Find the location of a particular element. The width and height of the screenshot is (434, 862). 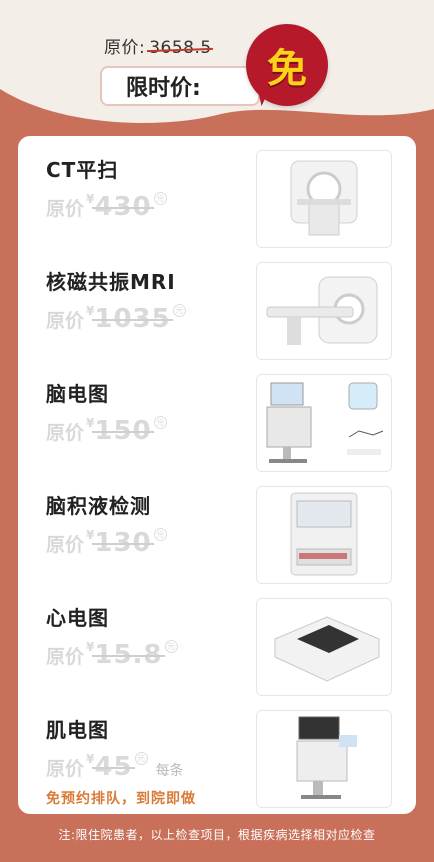

original-total-price: 原价: 3658.5 is located at coordinates (158, 45).